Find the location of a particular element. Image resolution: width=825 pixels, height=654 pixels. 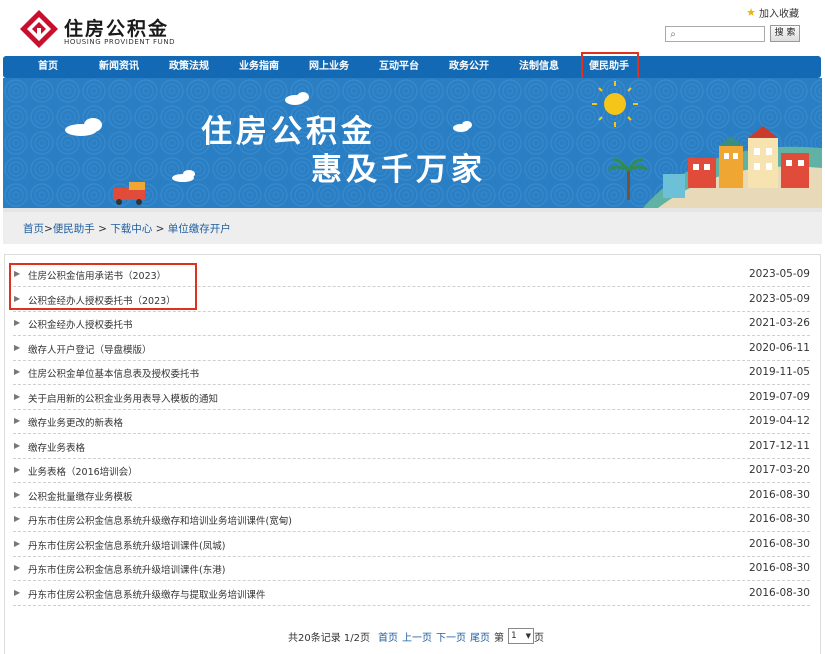

logo-emblem-icon is located at coordinates (39, 29).